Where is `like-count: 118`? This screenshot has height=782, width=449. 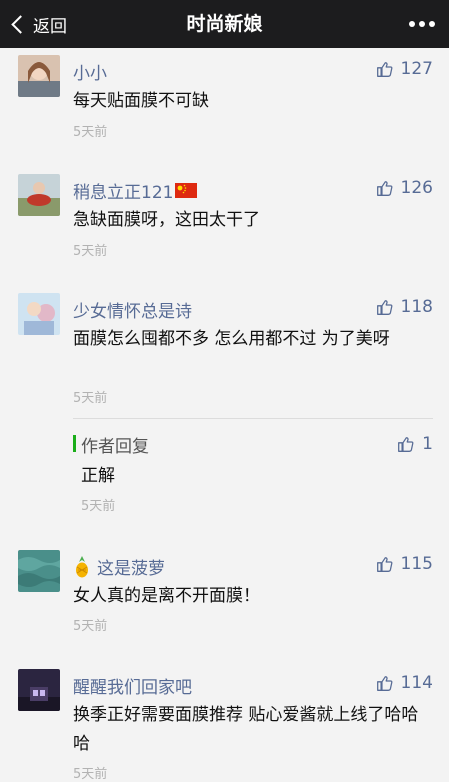
like-count: 118 is located at coordinates (416, 307).